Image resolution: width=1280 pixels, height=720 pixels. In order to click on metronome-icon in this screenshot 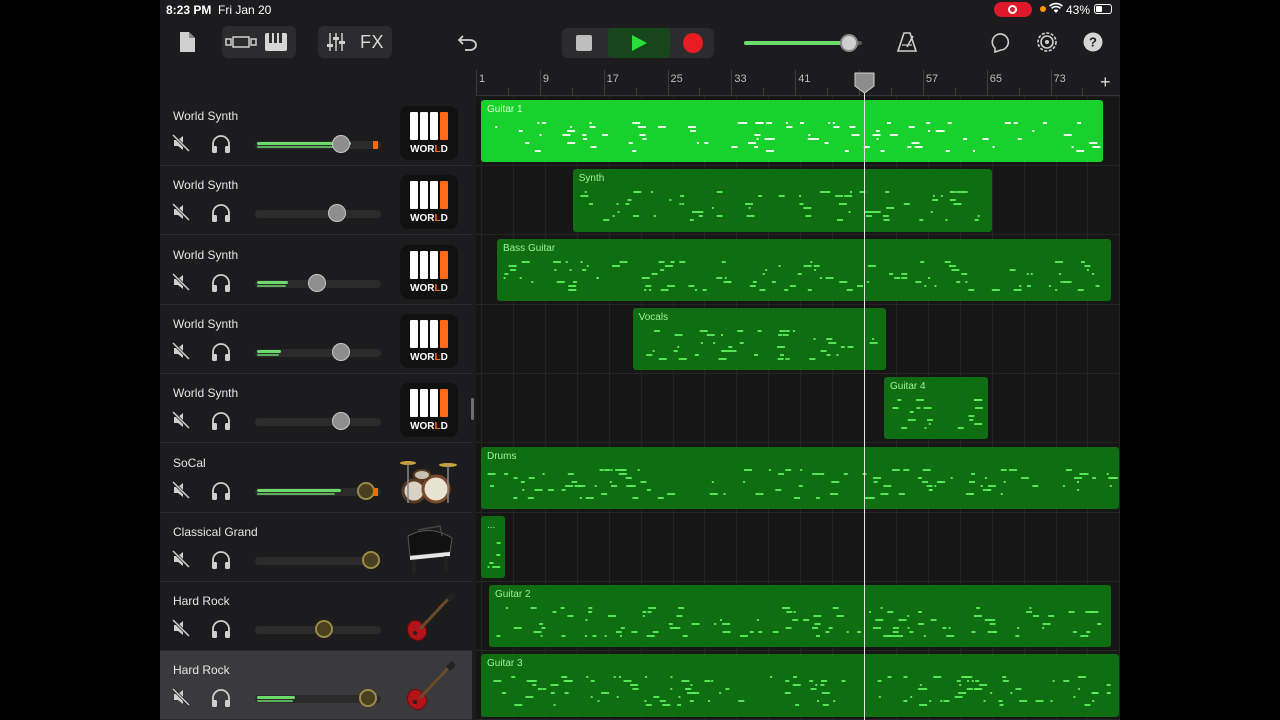, I will do `click(907, 42)`.